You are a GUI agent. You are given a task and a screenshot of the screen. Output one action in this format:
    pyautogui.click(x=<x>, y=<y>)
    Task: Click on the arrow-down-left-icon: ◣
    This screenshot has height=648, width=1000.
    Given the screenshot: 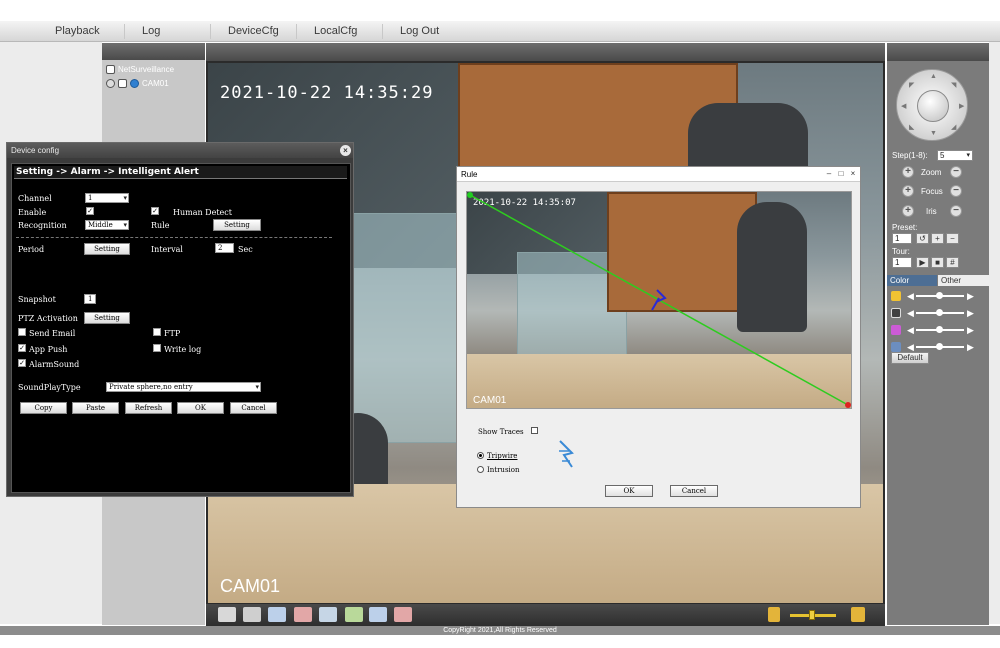 What is the action you would take?
    pyautogui.click(x=911, y=127)
    